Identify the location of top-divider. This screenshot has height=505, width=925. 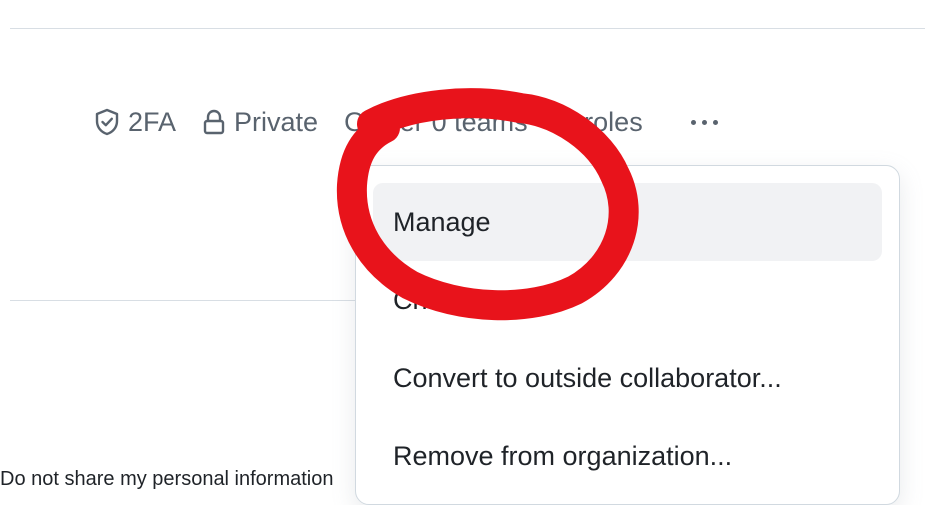
(467, 28).